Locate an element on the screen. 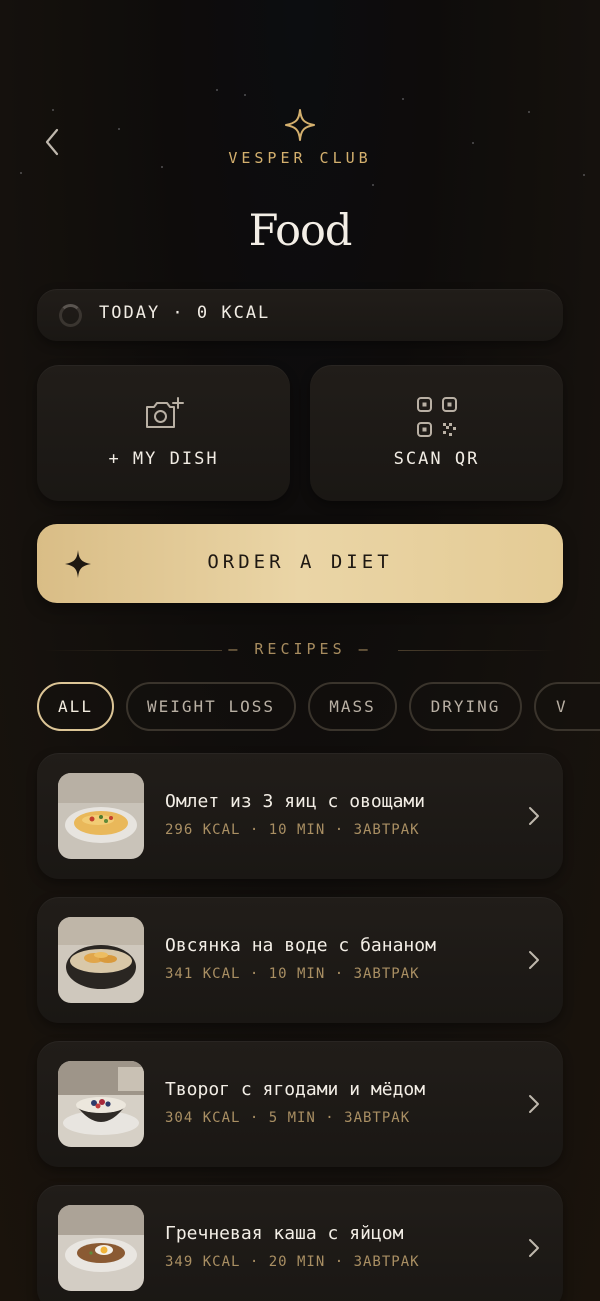  recipe-image-oatmeal is located at coordinates (101, 960).